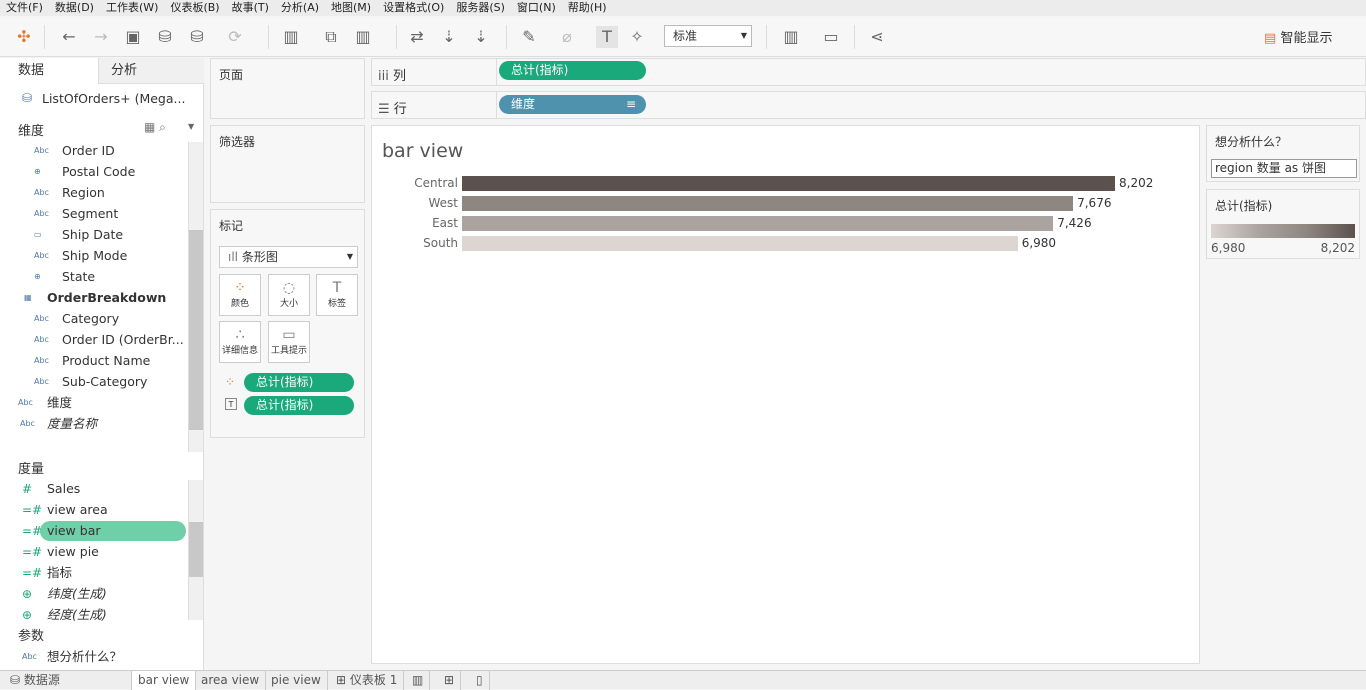 Image resolution: width=1366 pixels, height=690 pixels. I want to click on clear-sheet-icon: ▥, so click(363, 37).